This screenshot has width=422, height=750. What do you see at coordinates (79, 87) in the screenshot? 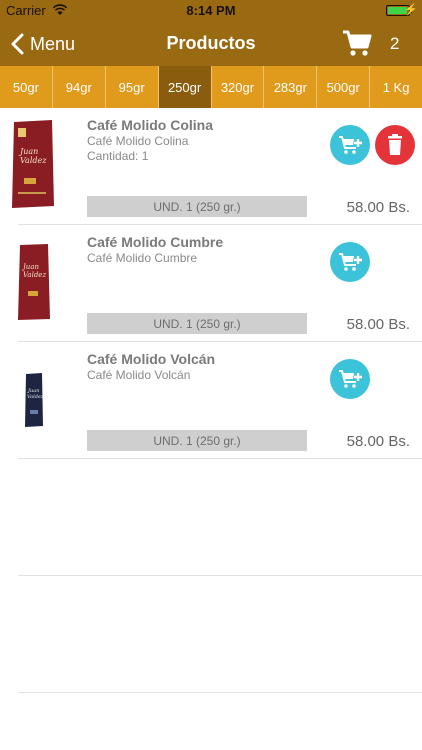
I see `weight-tab-94gr: 94gr` at bounding box center [79, 87].